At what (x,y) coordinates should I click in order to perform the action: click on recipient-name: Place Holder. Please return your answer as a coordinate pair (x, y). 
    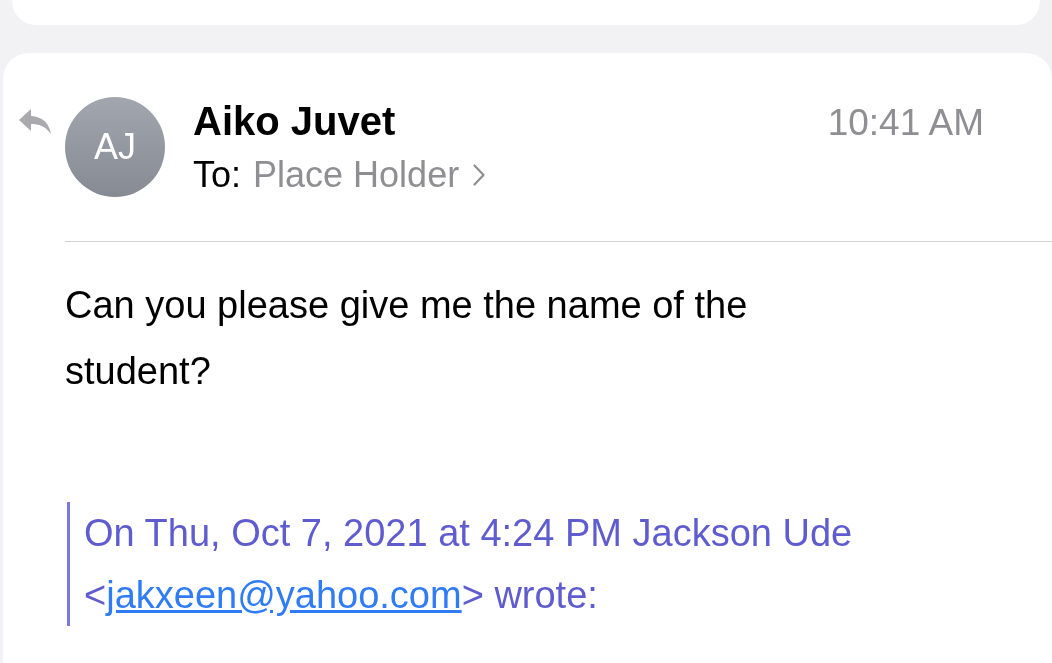
    Looking at the image, I should click on (356, 175).